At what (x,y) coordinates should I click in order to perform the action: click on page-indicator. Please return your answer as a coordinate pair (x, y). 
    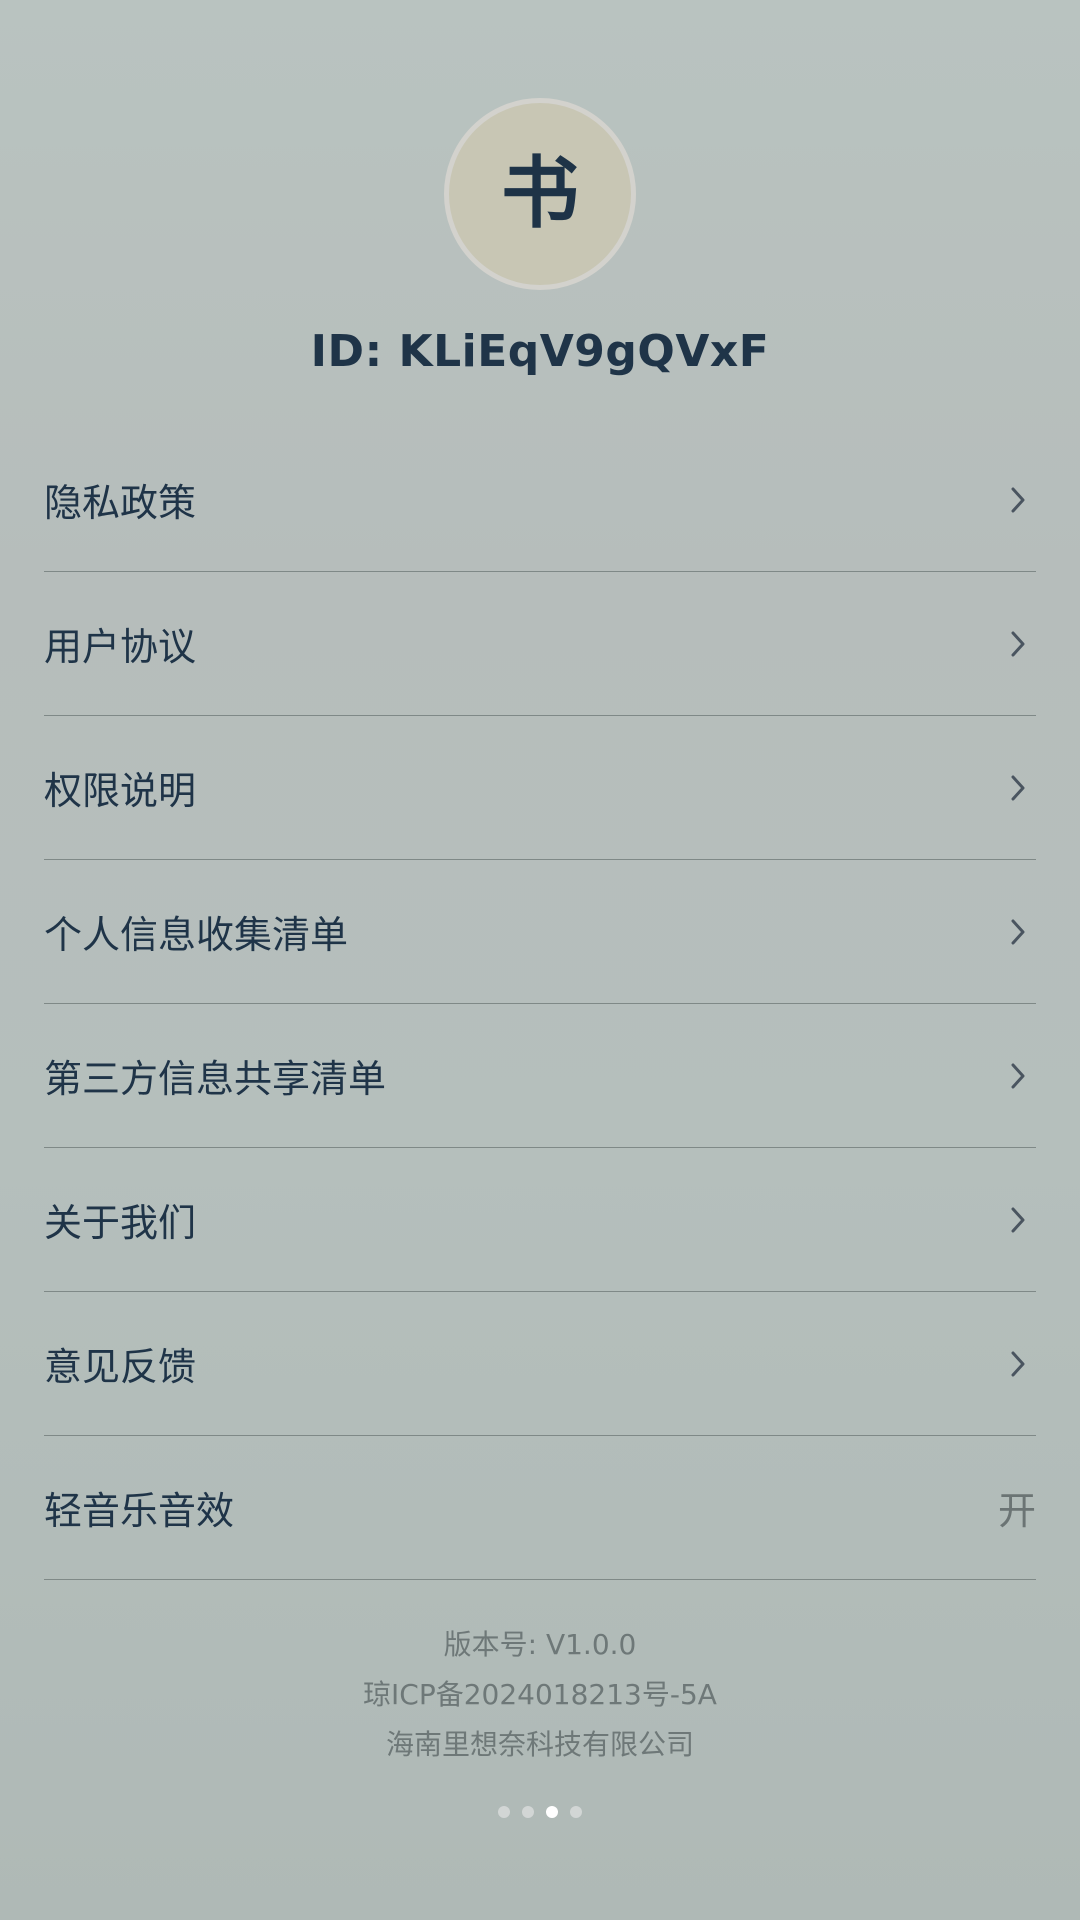
    Looking at the image, I should click on (540, 1812).